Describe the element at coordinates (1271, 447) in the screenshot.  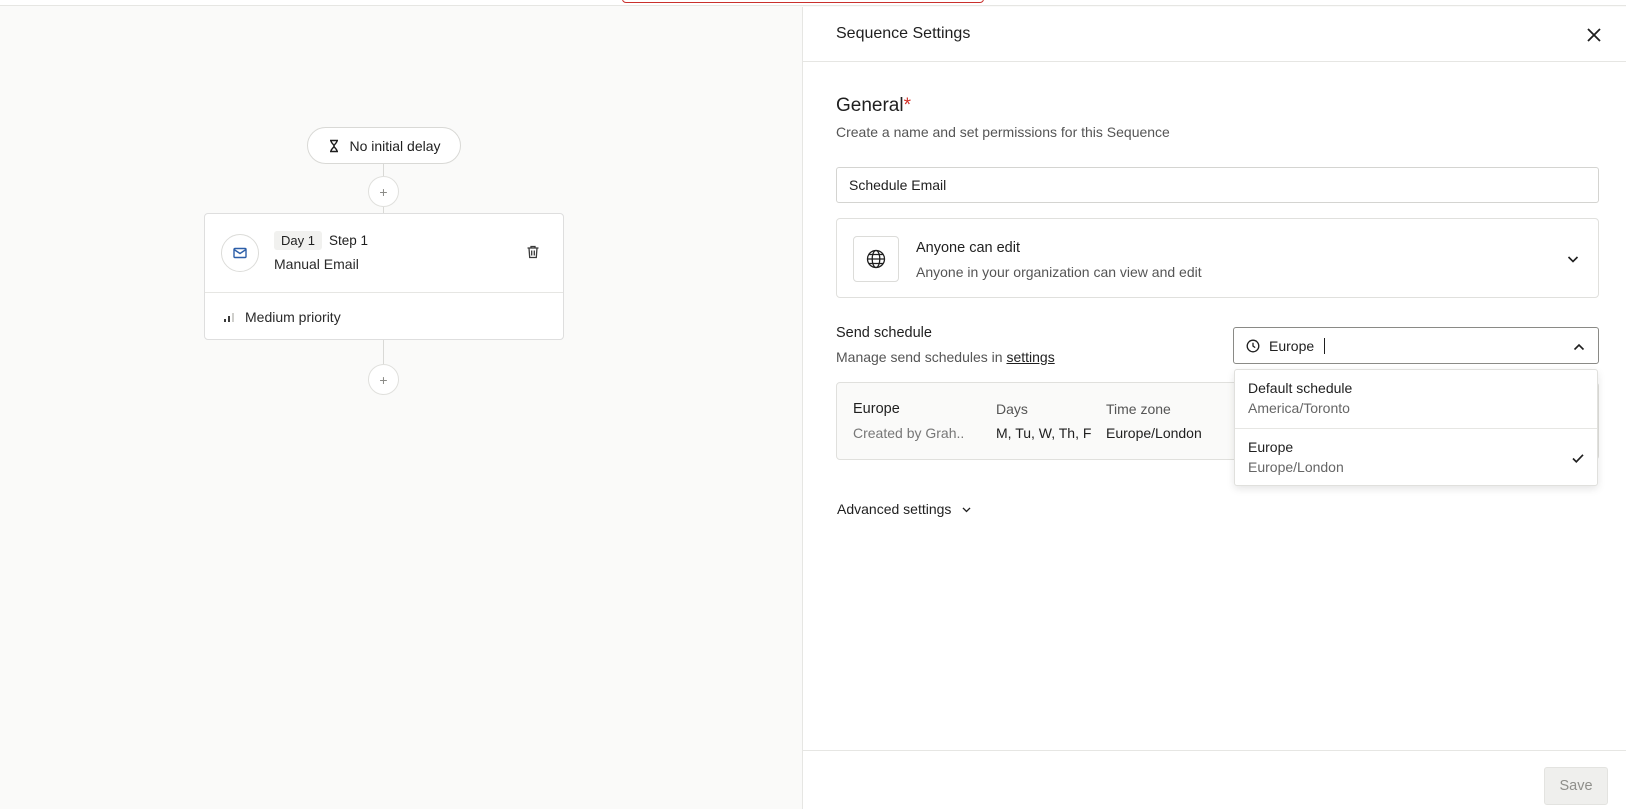
I see `schedule-option-title: Europe` at that location.